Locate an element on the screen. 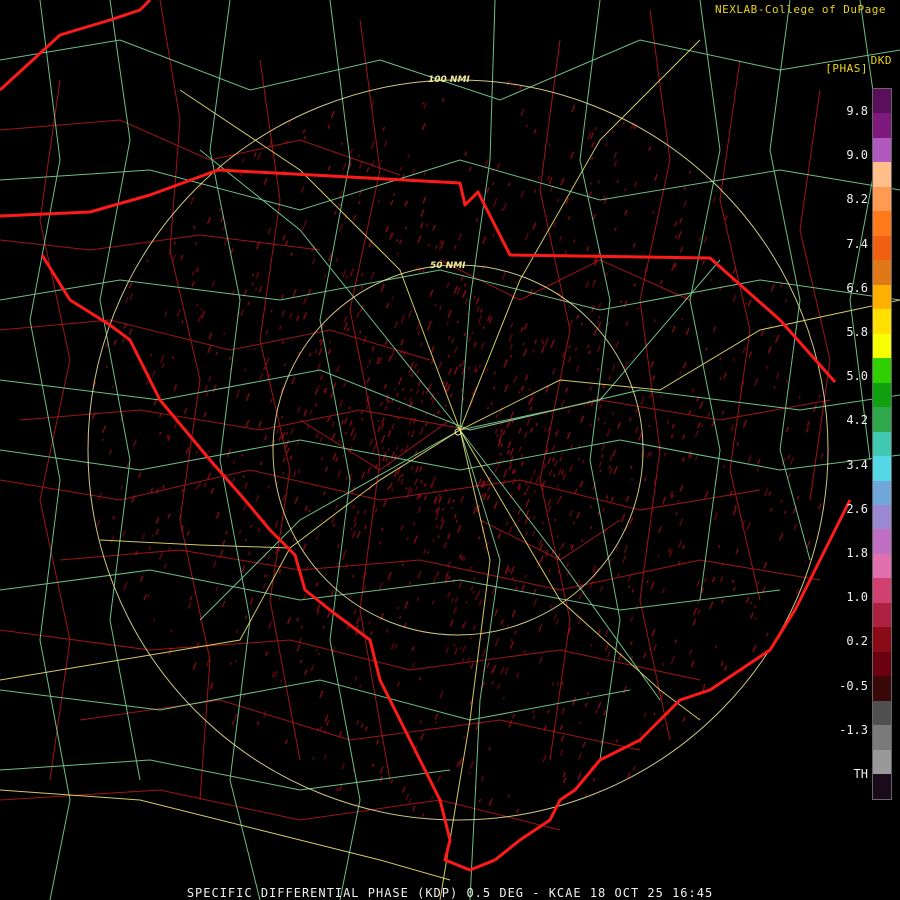  ring-100-nmi-label: 100 NMI is located at coordinates (449, 80).